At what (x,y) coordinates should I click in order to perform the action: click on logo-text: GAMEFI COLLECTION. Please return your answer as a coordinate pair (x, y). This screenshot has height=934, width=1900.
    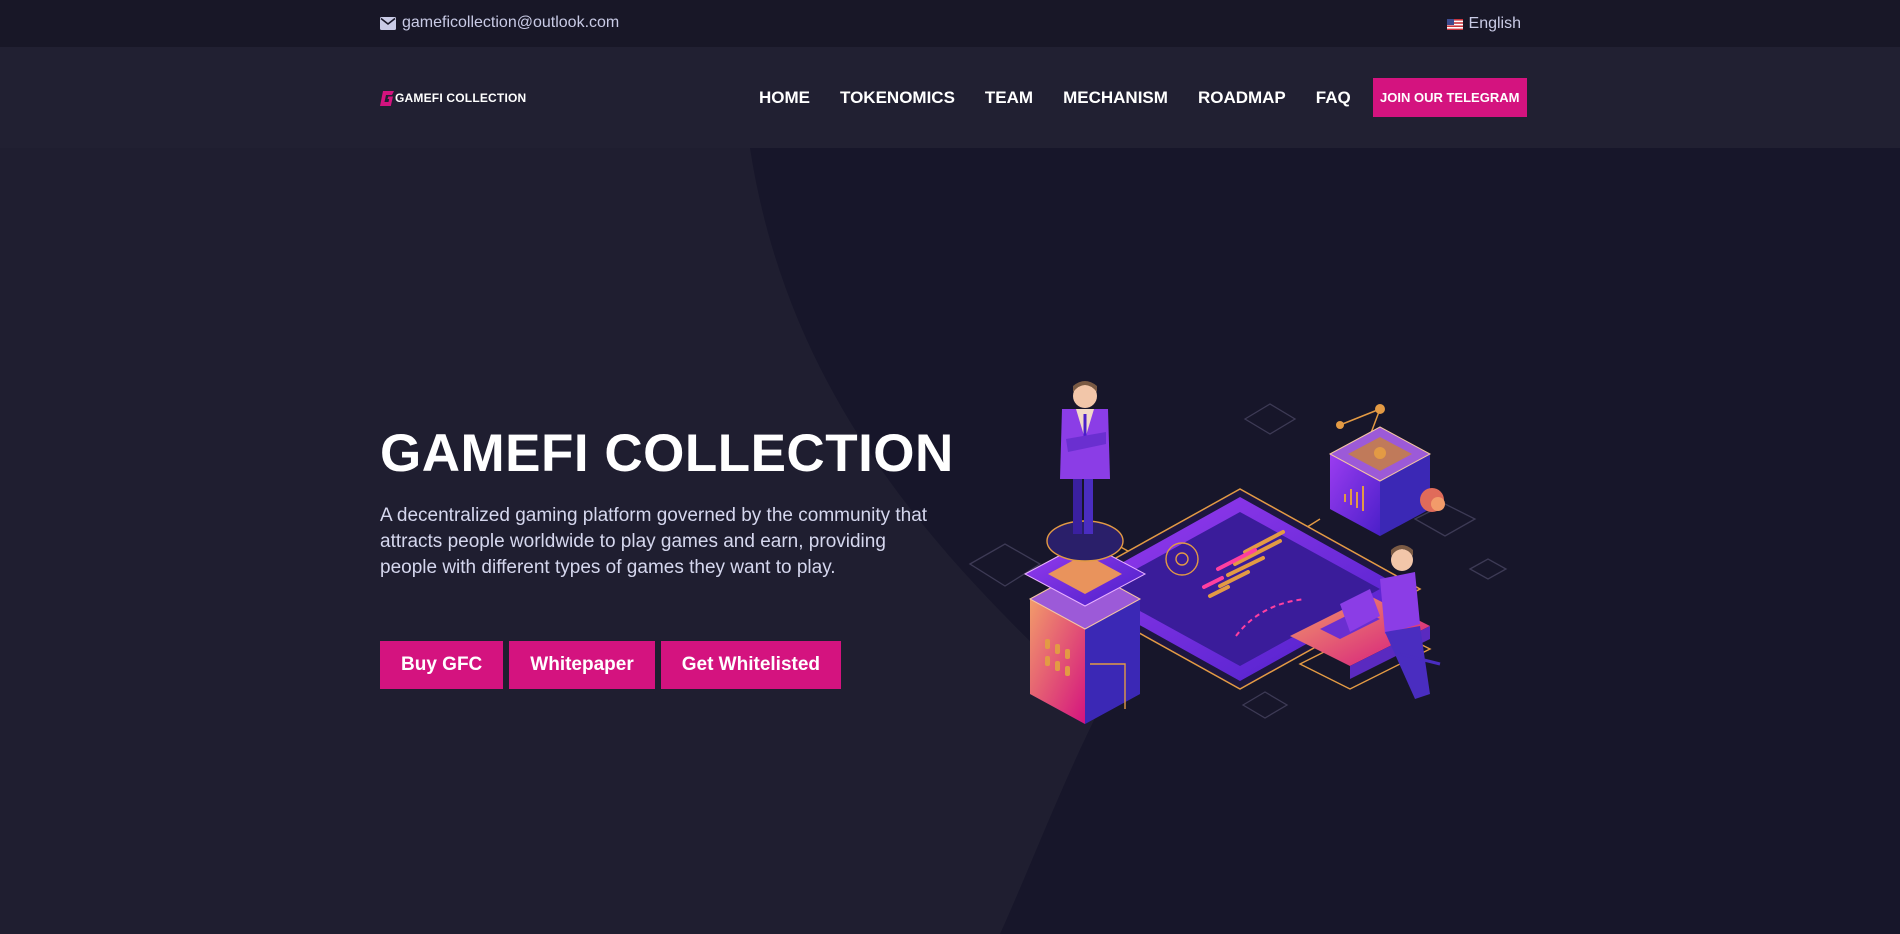
    Looking at the image, I should click on (461, 98).